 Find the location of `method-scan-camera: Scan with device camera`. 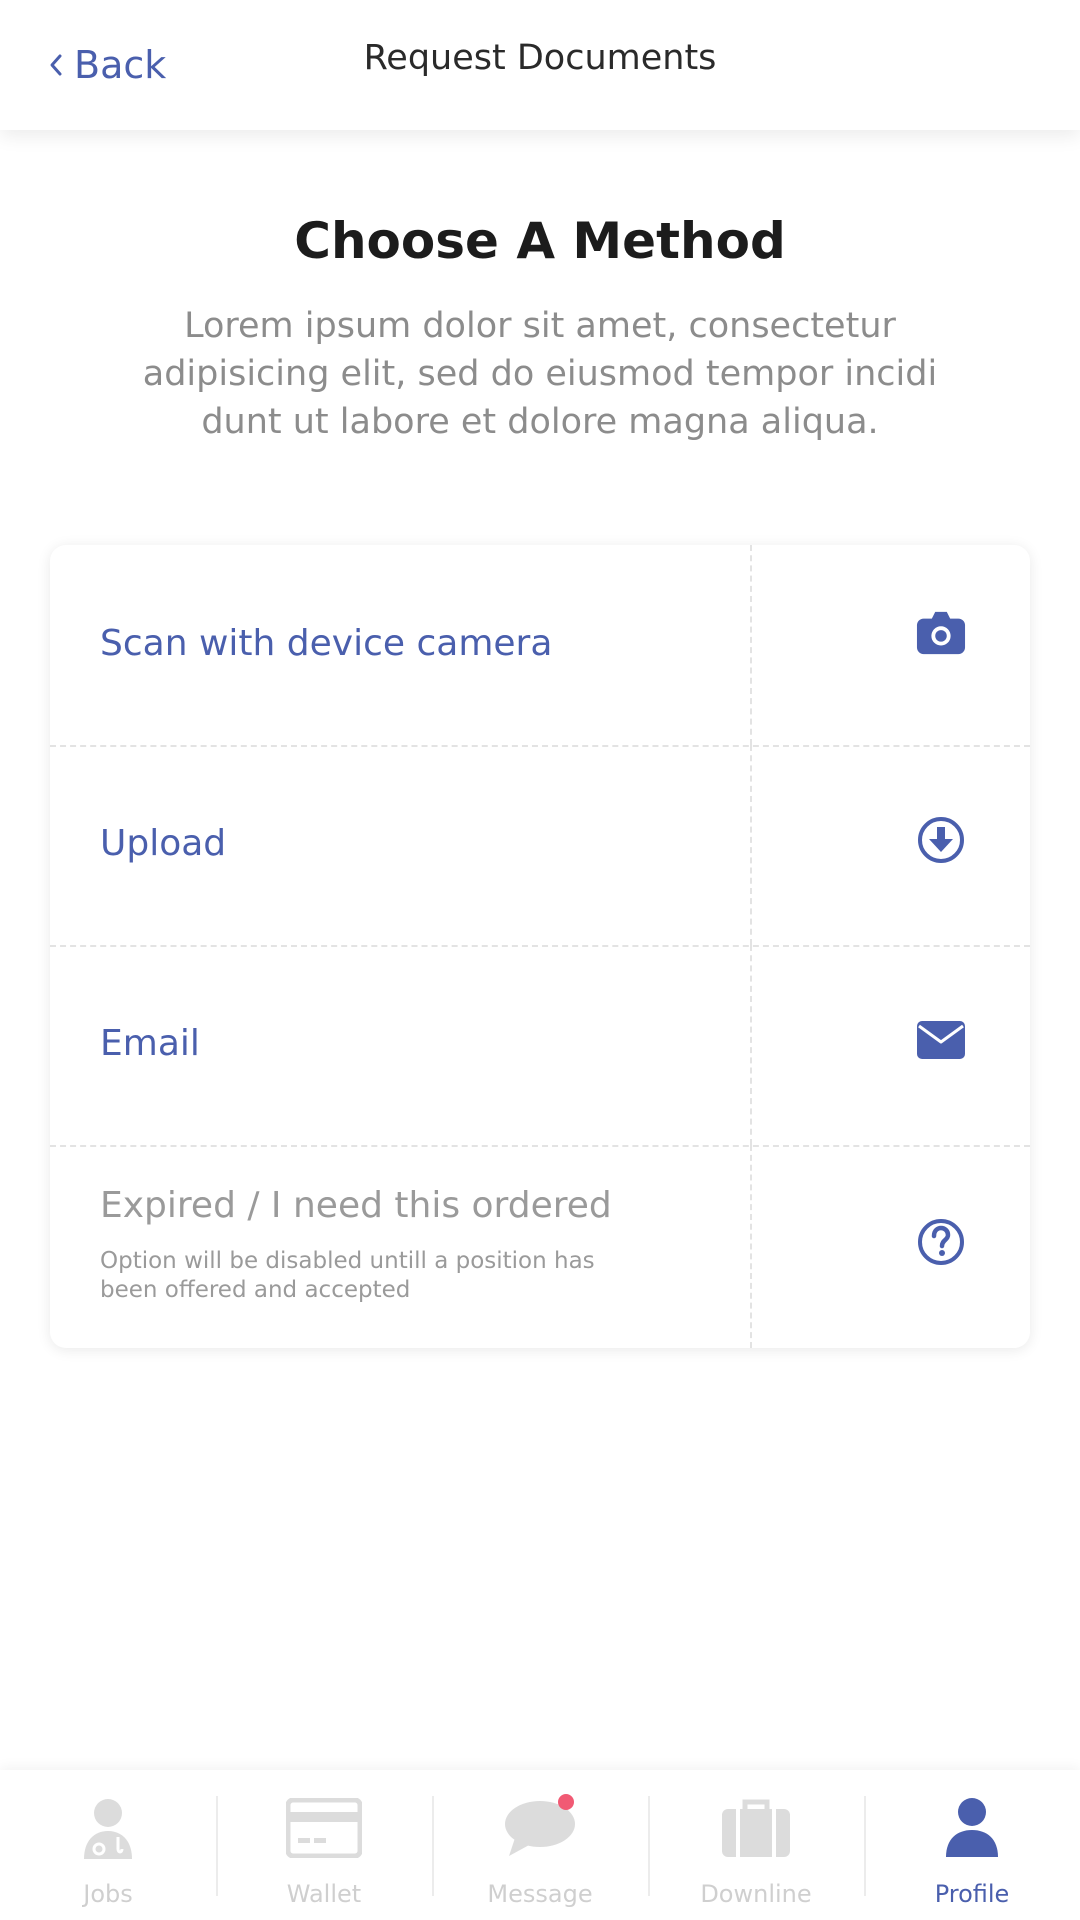

method-scan-camera: Scan with device camera is located at coordinates (540, 646).